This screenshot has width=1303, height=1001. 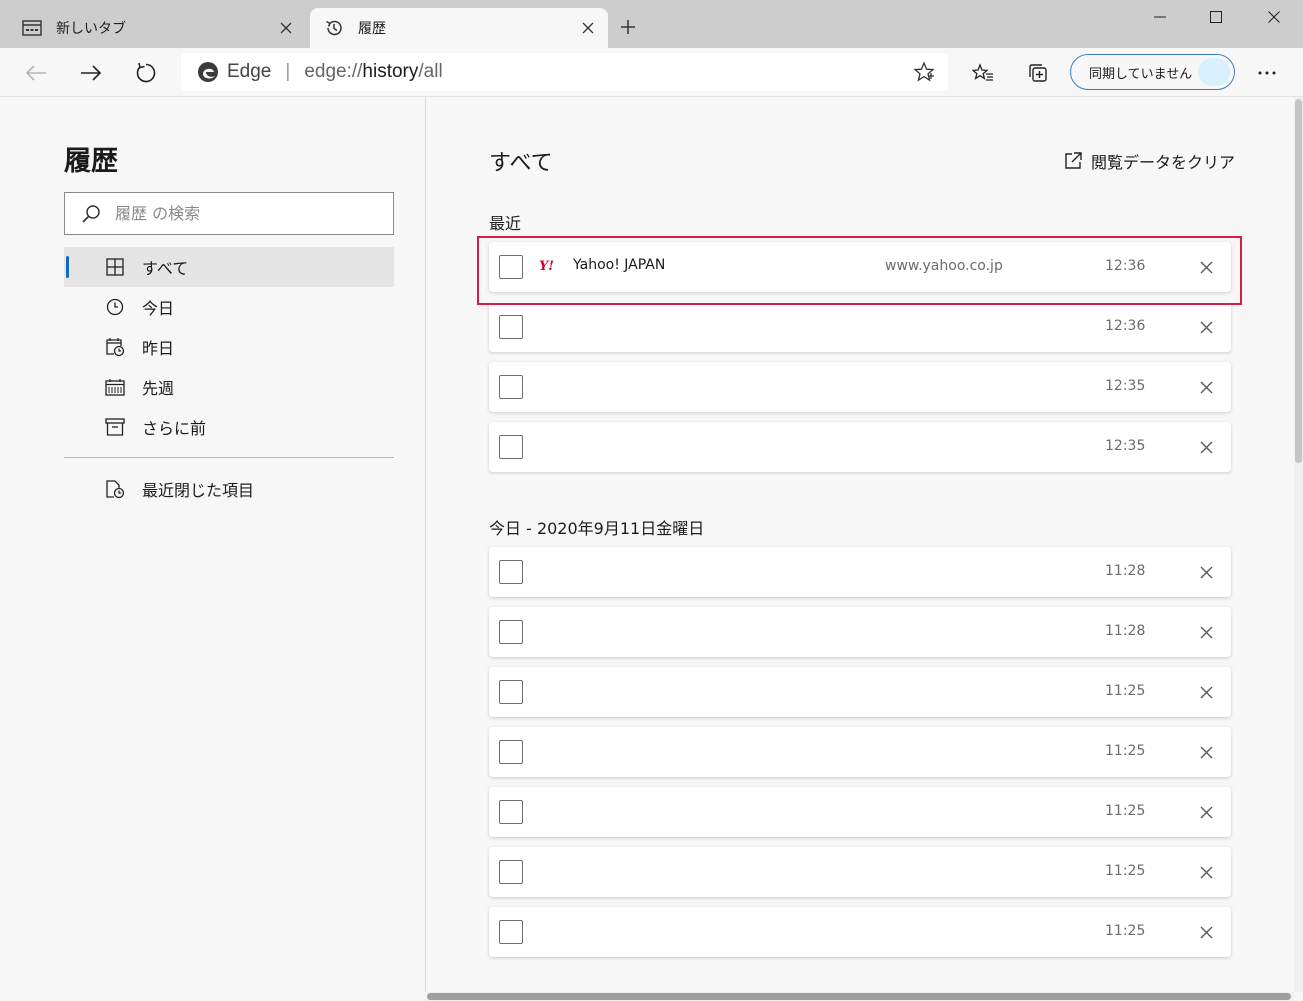 I want to click on calendar-yesterday-icon, so click(x=115, y=347).